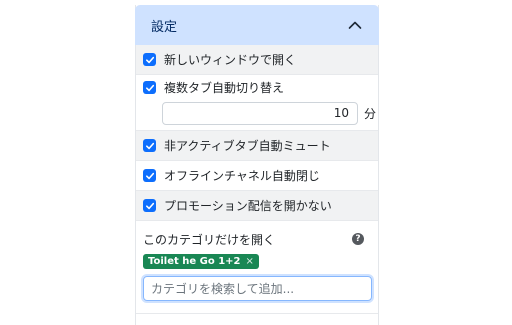 The width and height of the screenshot is (512, 325). Describe the element at coordinates (230, 60) in the screenshot. I see `new-window-label: 新しいウィンドウで開く` at that location.